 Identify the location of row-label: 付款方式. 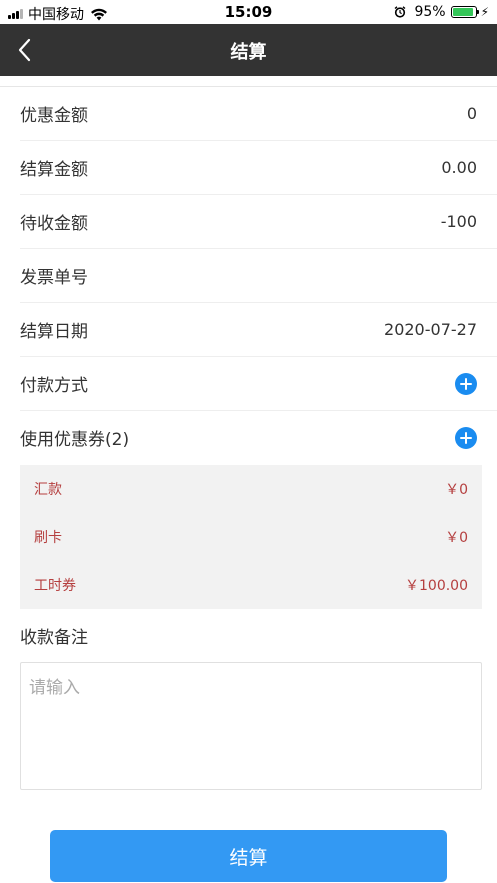
(54, 386).